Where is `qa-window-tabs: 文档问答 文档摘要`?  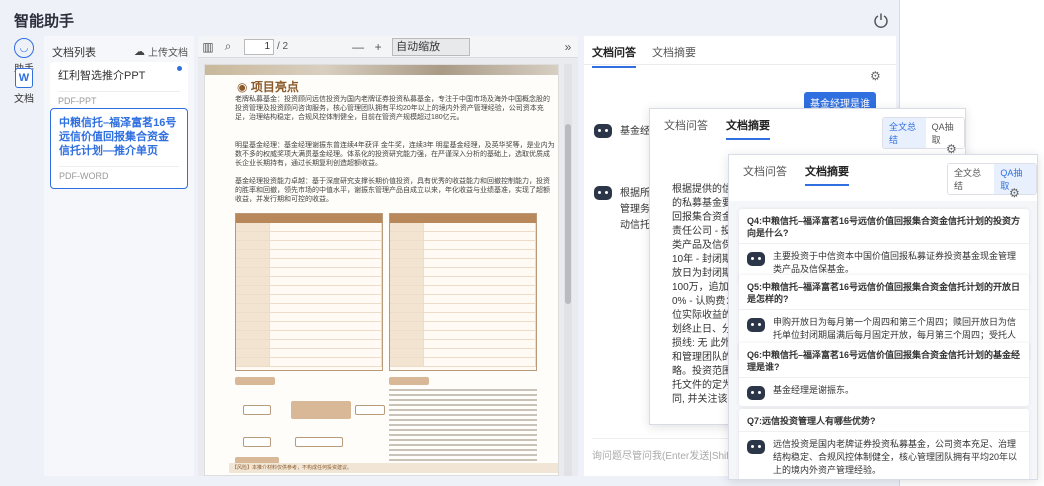 qa-window-tabs: 文档问答 文档摘要 is located at coordinates (796, 174).